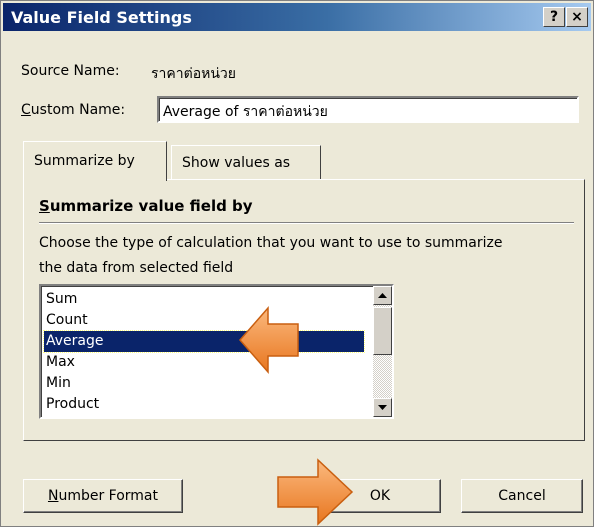 The image size is (596, 529). Describe the element at coordinates (577, 17) in the screenshot. I see `close-button: ×` at that location.